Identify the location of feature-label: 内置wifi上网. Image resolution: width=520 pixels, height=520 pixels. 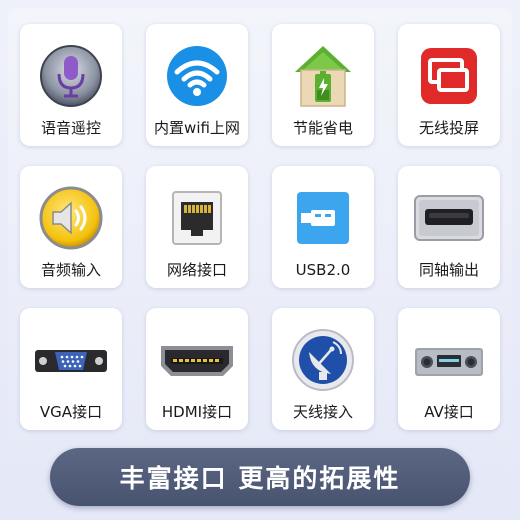
(197, 128).